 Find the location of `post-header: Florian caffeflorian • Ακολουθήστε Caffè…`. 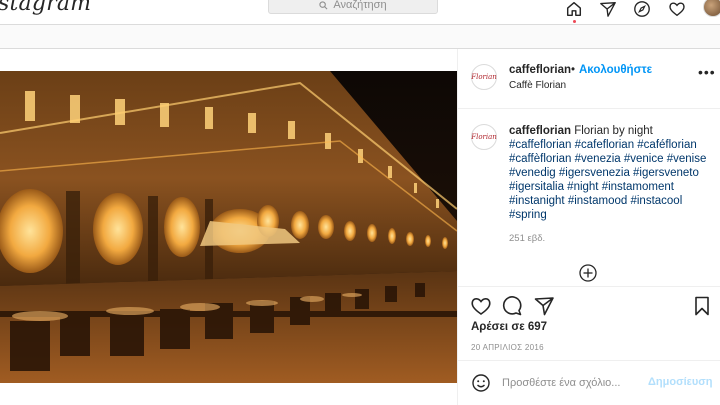

post-header: Florian caffeflorian • Ακολουθήστε Caffè… is located at coordinates (589, 79).